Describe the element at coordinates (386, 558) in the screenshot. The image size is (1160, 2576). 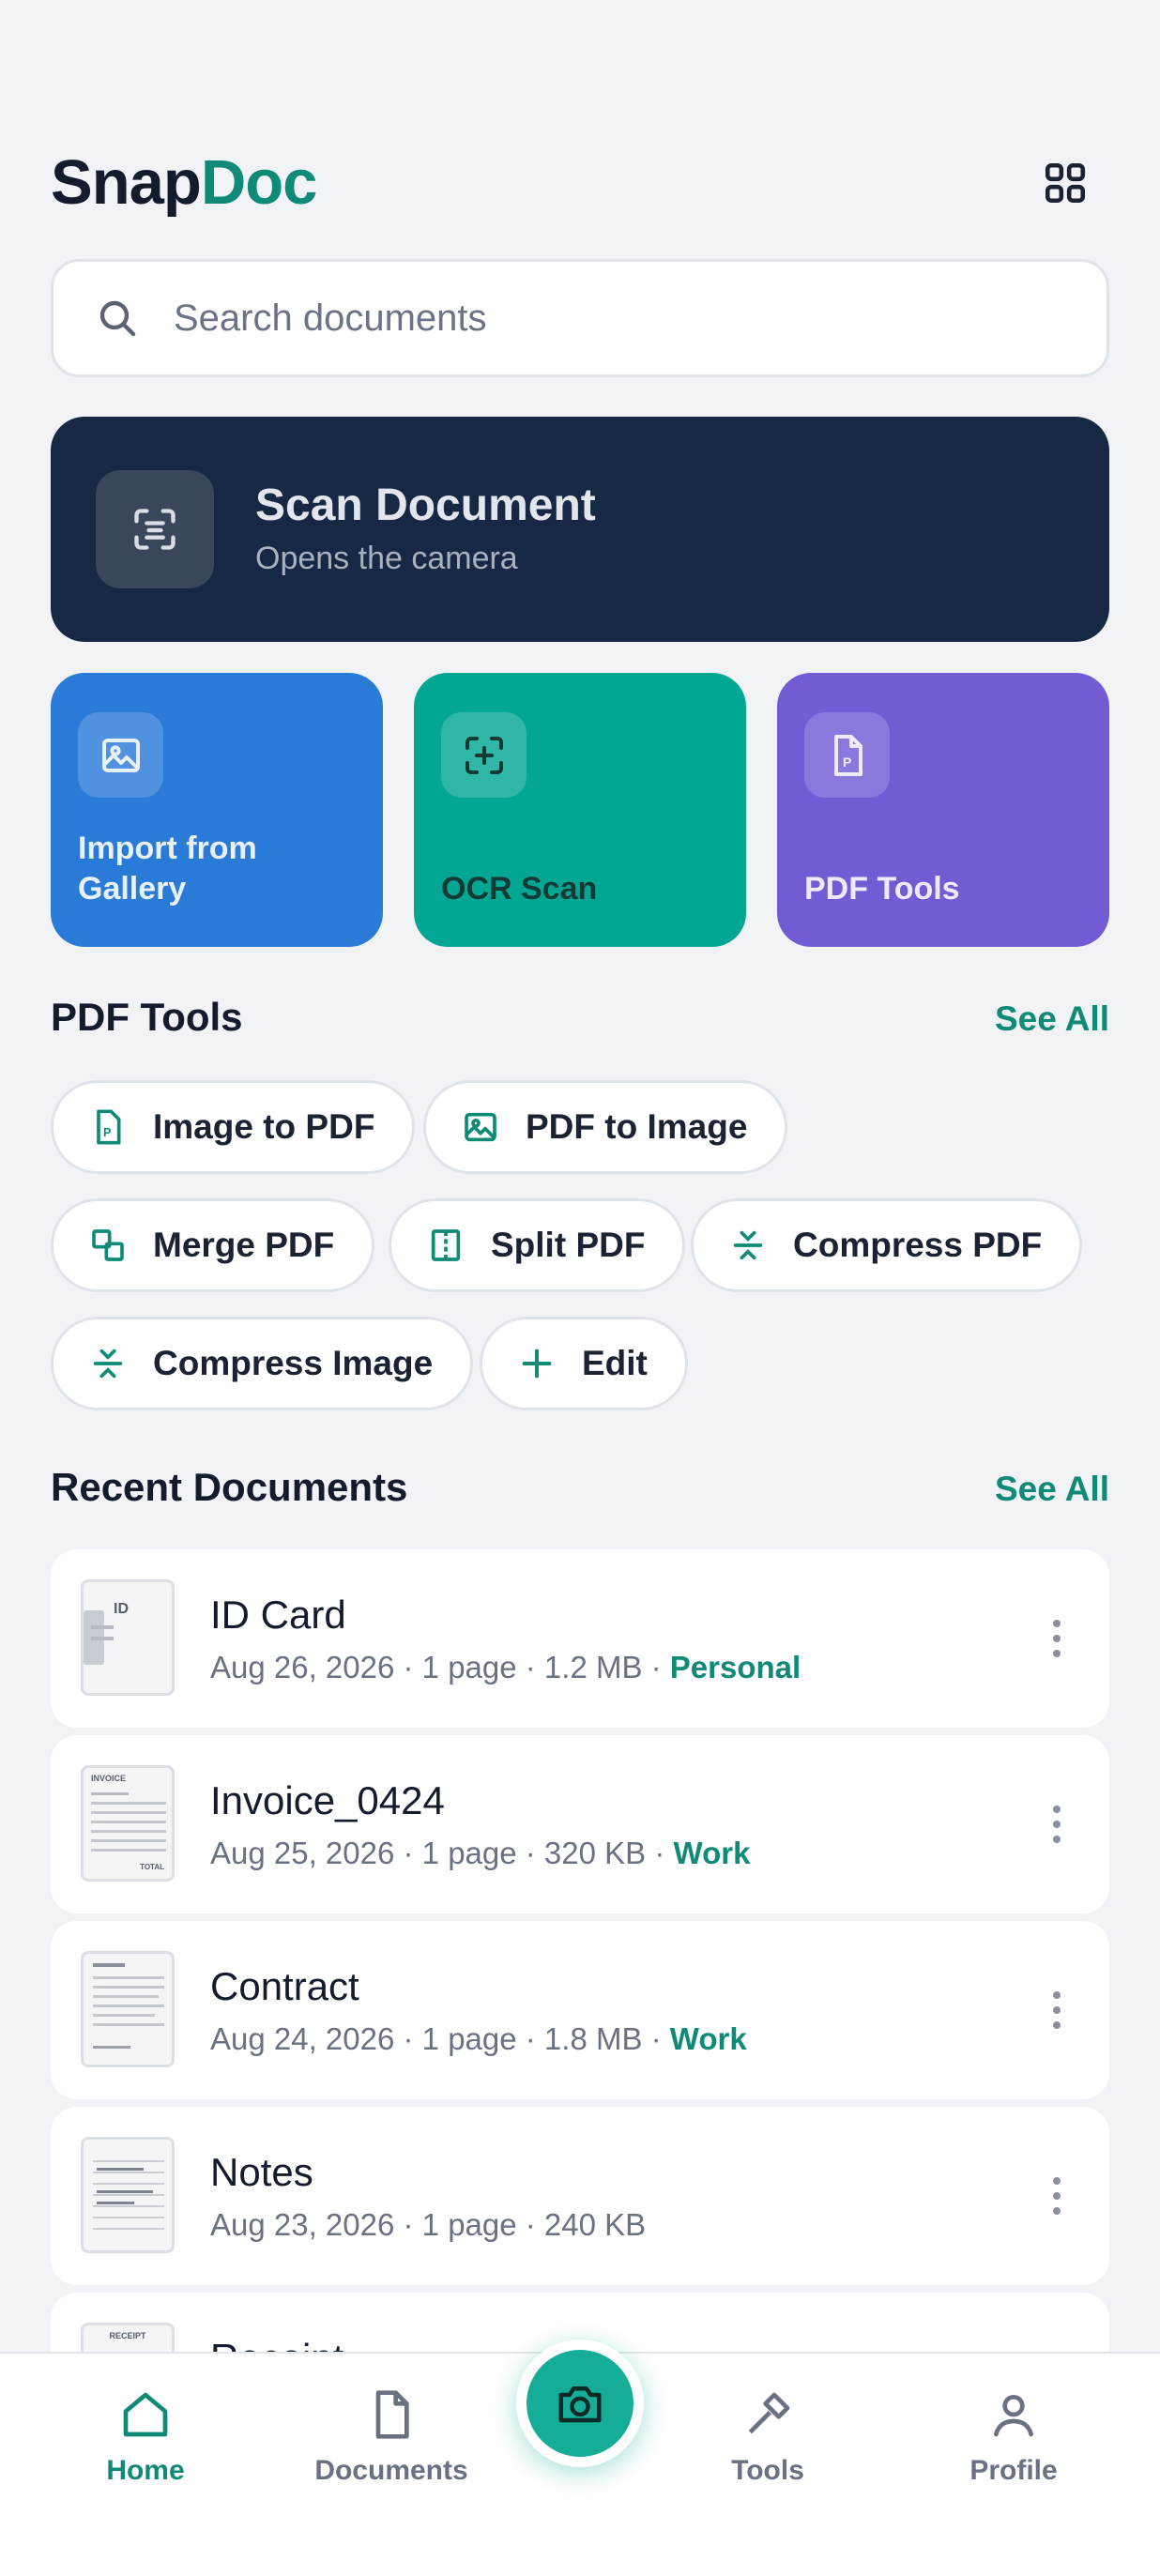
I see `scan-card-subtitle: Opens the camera` at that location.